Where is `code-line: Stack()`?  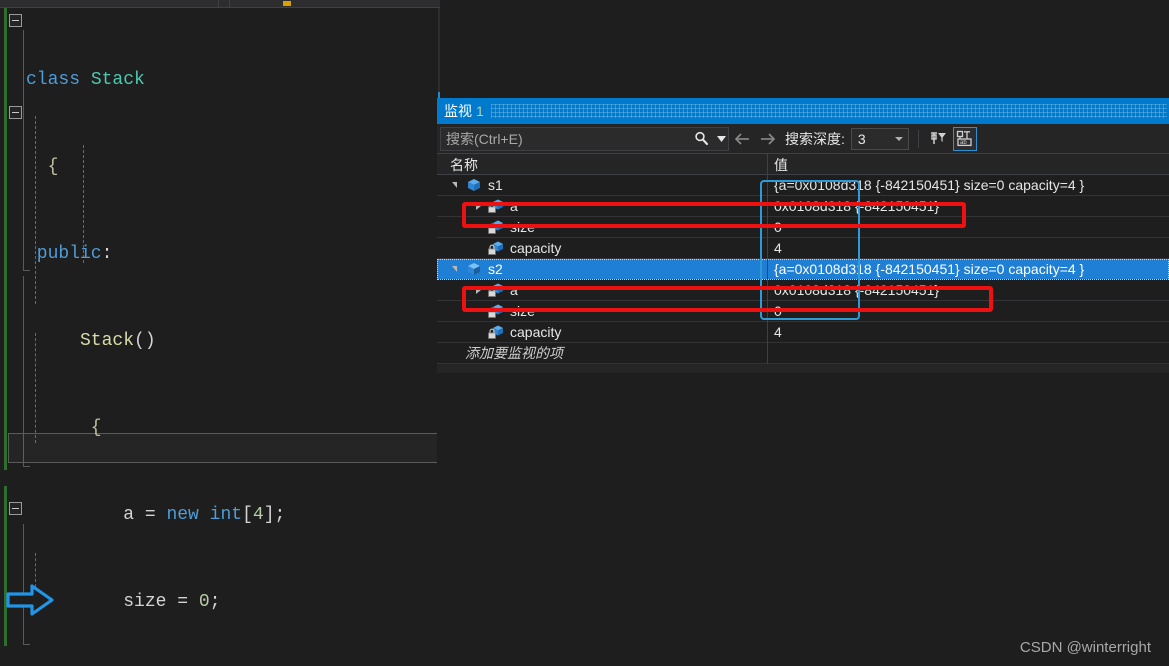
code-line: Stack() is located at coordinates (91, 341).